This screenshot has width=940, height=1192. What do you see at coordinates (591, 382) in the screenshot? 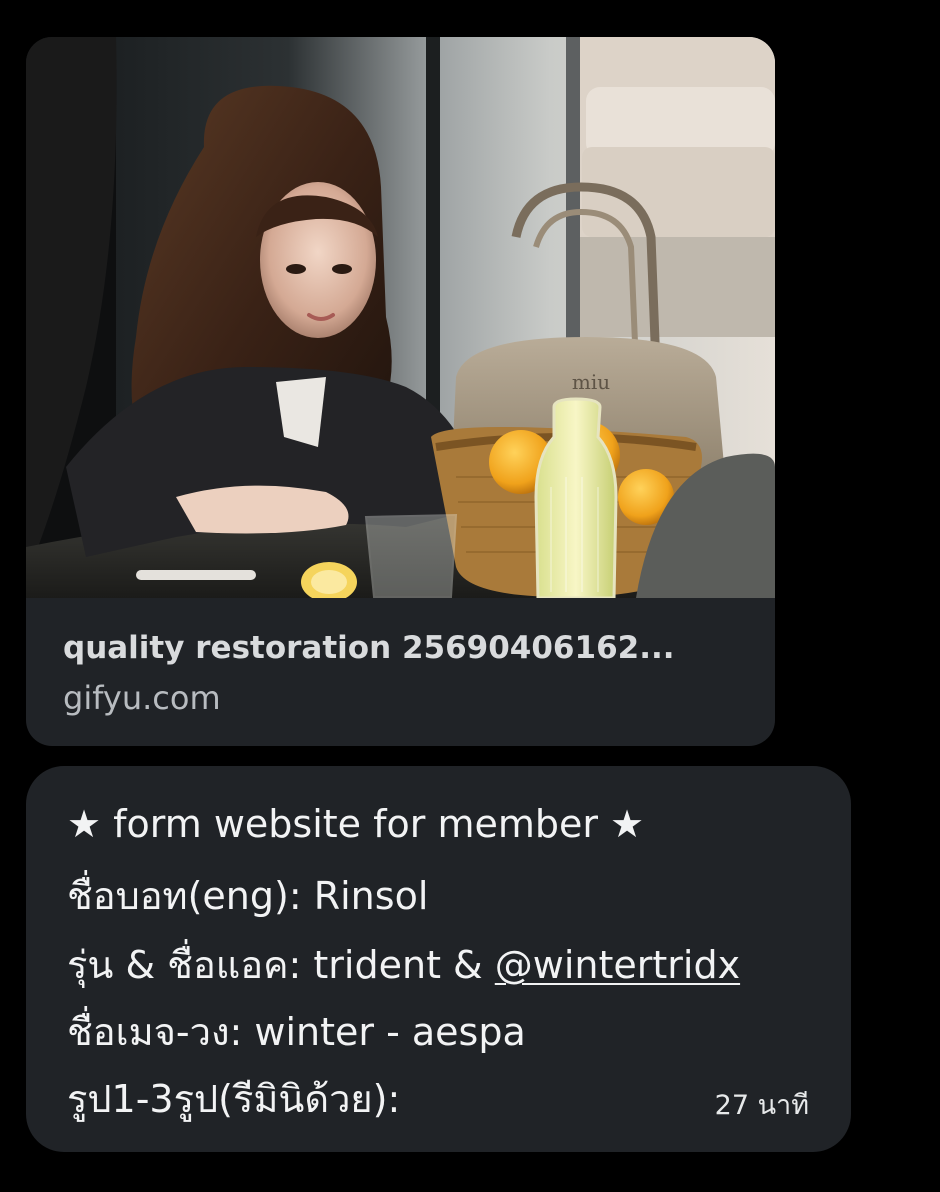
I see `bag-logo: miu` at bounding box center [591, 382].